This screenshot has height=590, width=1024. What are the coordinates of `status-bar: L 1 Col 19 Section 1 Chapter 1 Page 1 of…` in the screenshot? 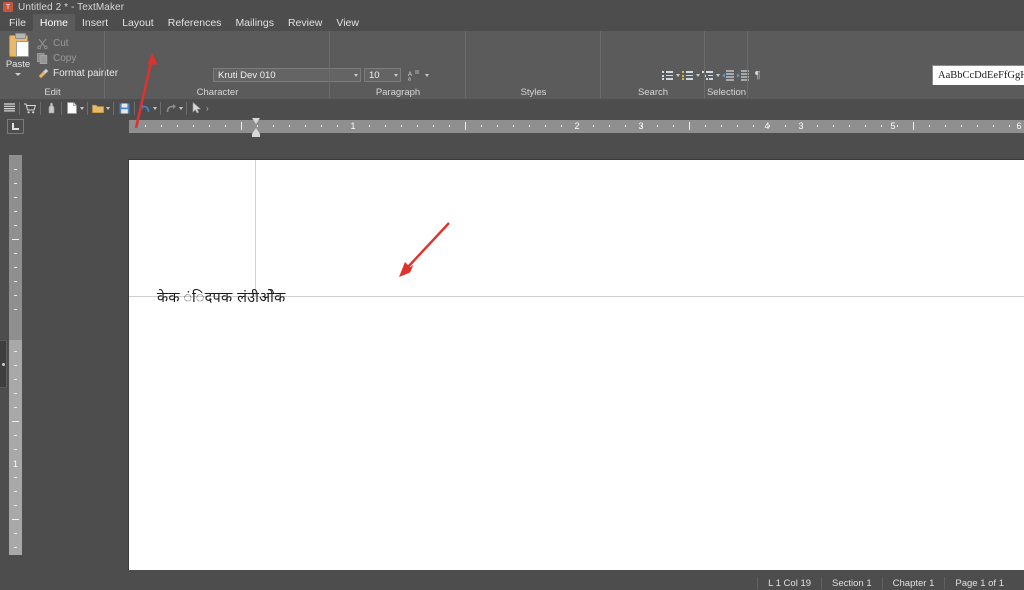 It's located at (512, 583).